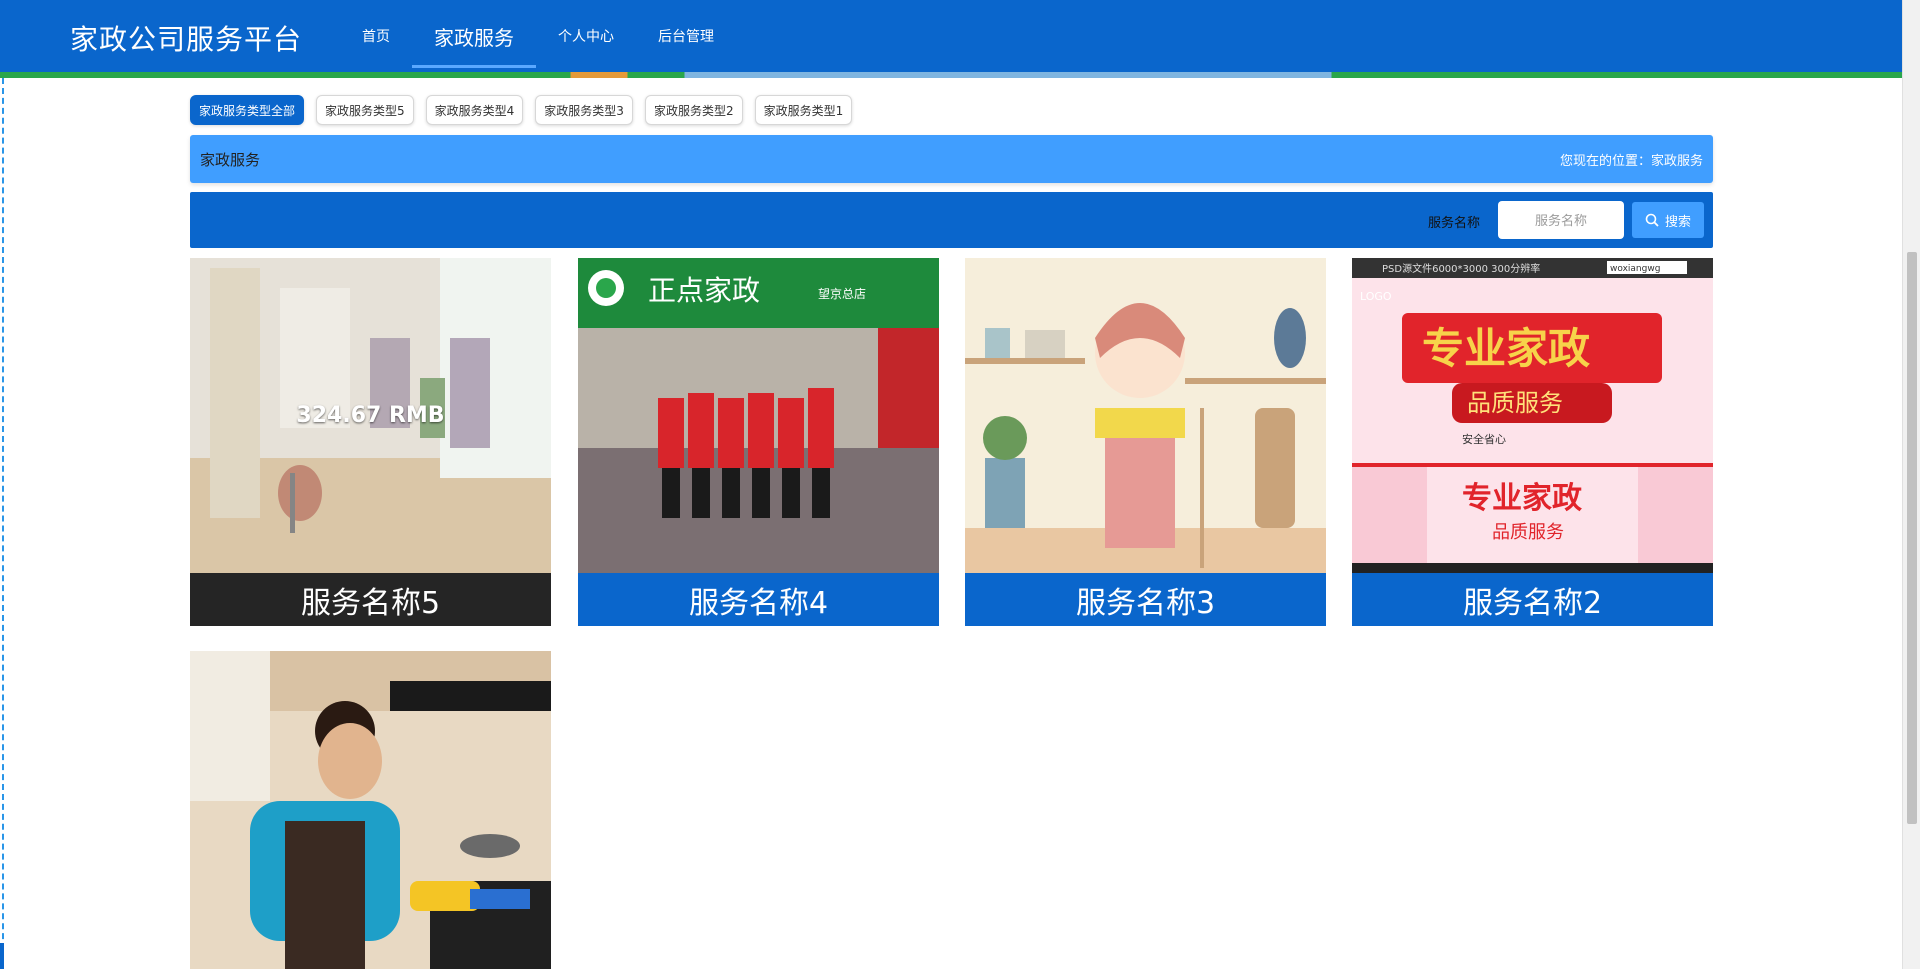 Image resolution: width=1920 pixels, height=969 pixels. I want to click on service-title: 服务名称3, so click(1145, 599).